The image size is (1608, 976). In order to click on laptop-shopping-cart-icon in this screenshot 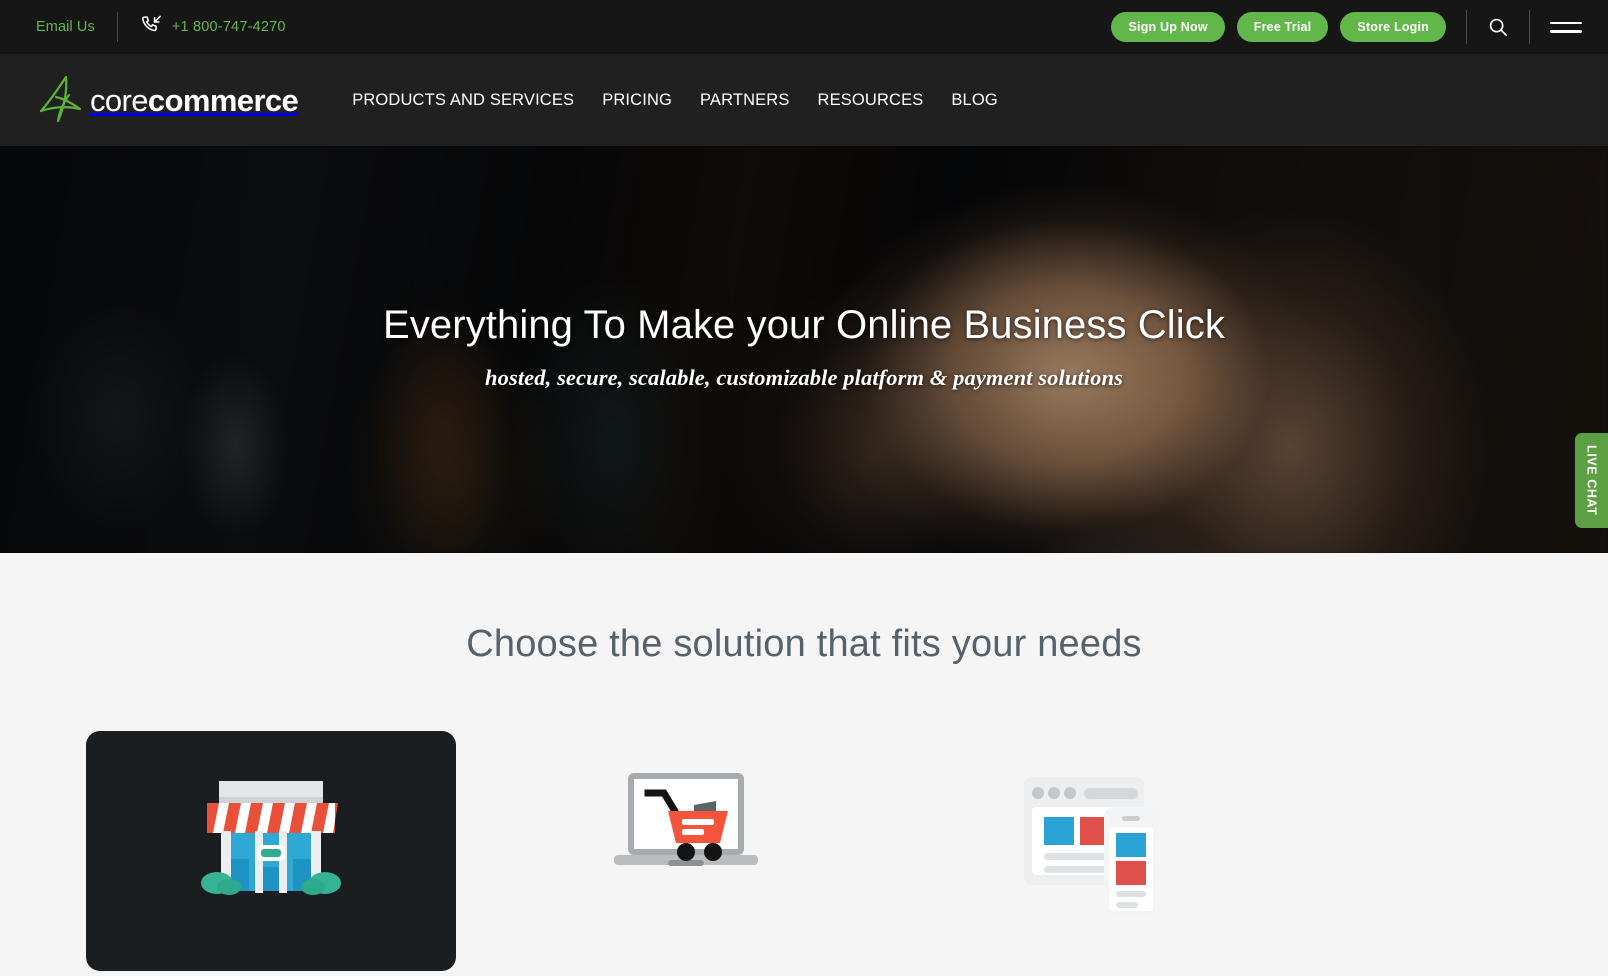, I will do `click(686, 825)`.